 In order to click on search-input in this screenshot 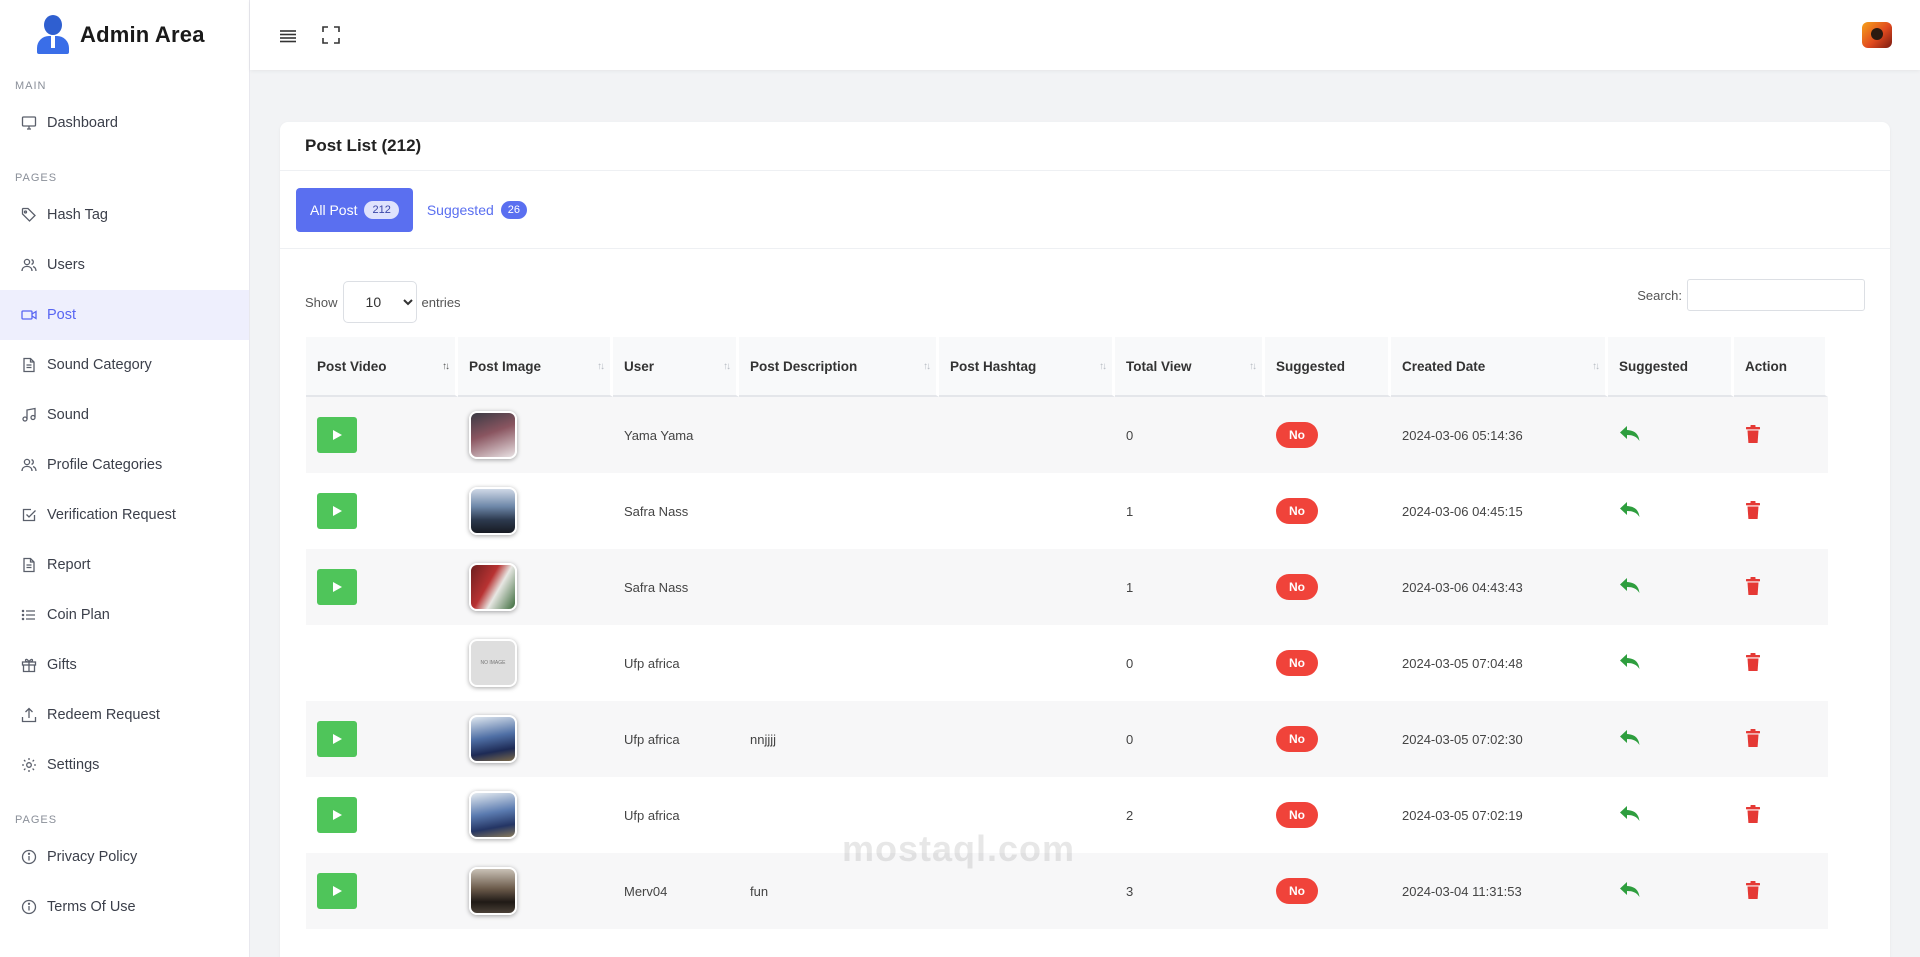, I will do `click(1776, 295)`.